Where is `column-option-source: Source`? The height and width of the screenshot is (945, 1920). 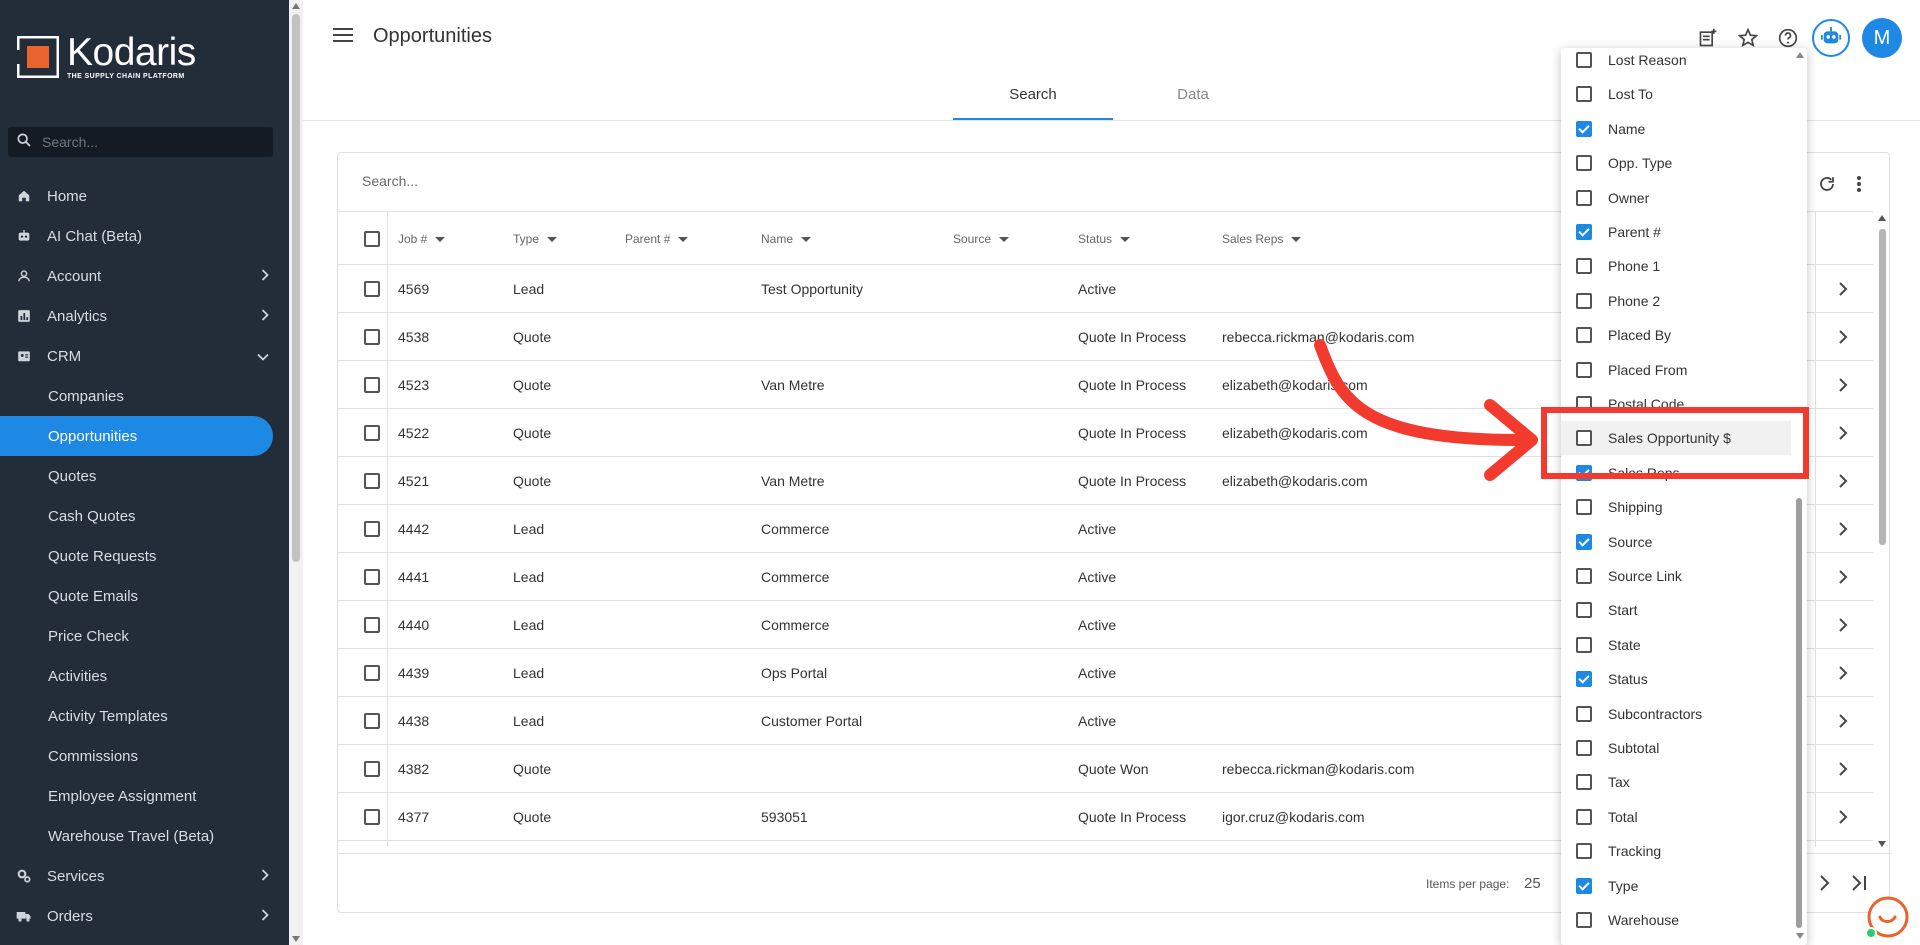
column-option-source: Source is located at coordinates (1676, 542).